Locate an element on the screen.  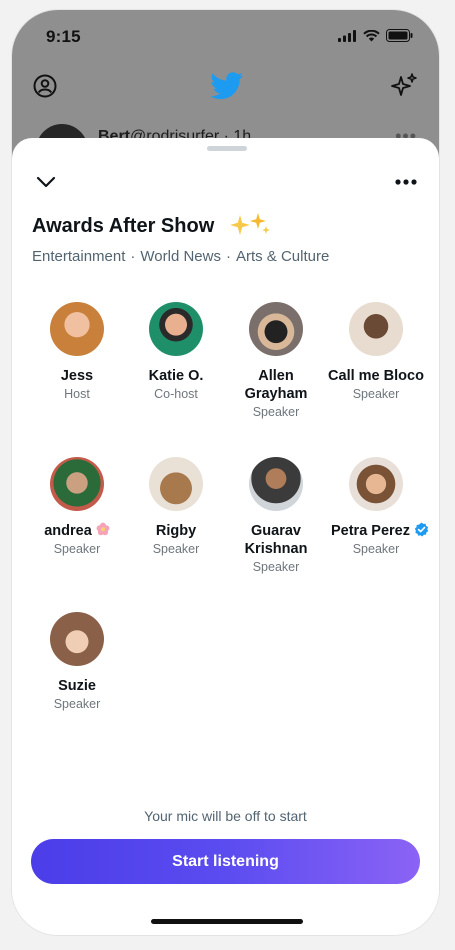
participant-name: Petra Perez is located at coordinates (379, 531).